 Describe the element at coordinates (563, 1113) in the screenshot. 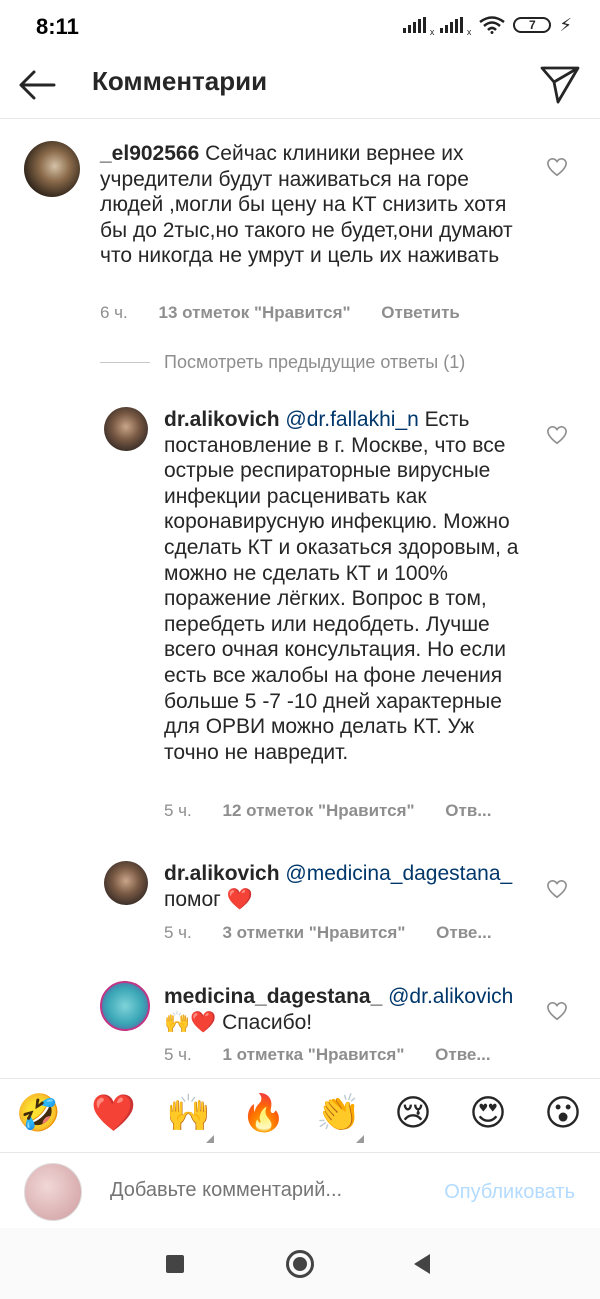

I see `surprised-emoji-icon: 😮` at that location.